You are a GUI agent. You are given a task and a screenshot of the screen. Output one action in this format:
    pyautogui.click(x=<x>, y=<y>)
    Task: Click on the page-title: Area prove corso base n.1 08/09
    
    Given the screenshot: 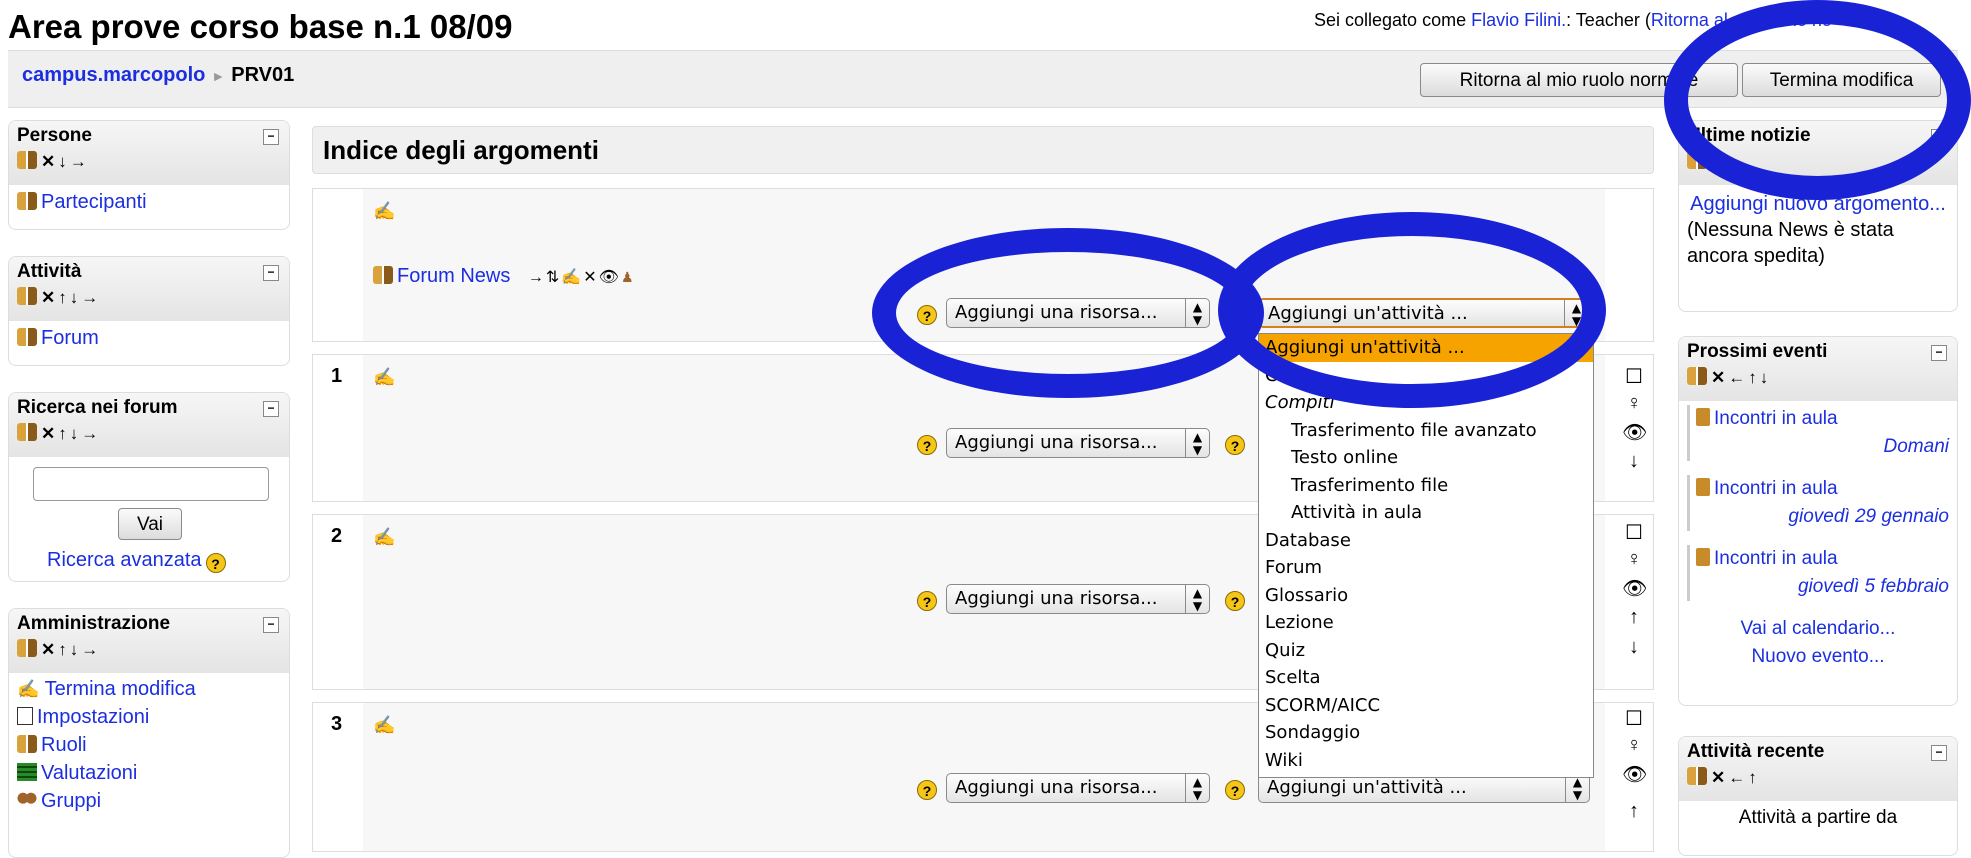 What is the action you would take?
    pyautogui.click(x=260, y=26)
    